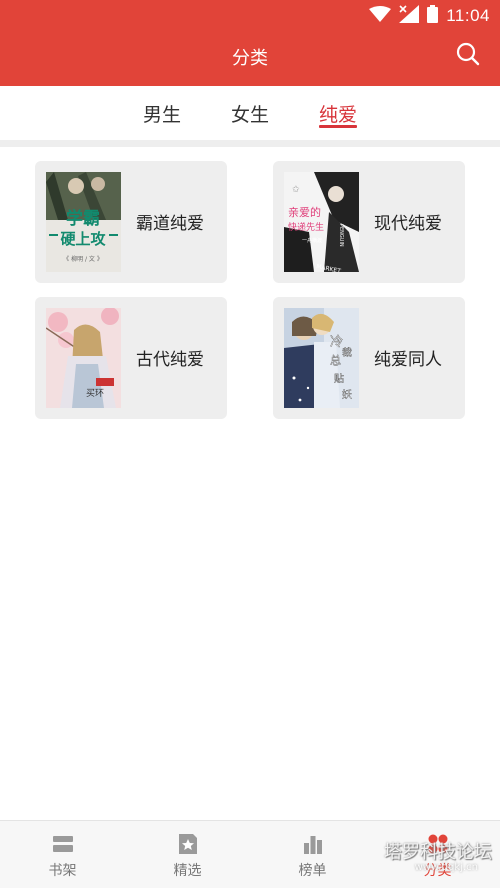 This screenshot has width=500, height=888. I want to click on category-label: 霸道纯爱, so click(170, 224).